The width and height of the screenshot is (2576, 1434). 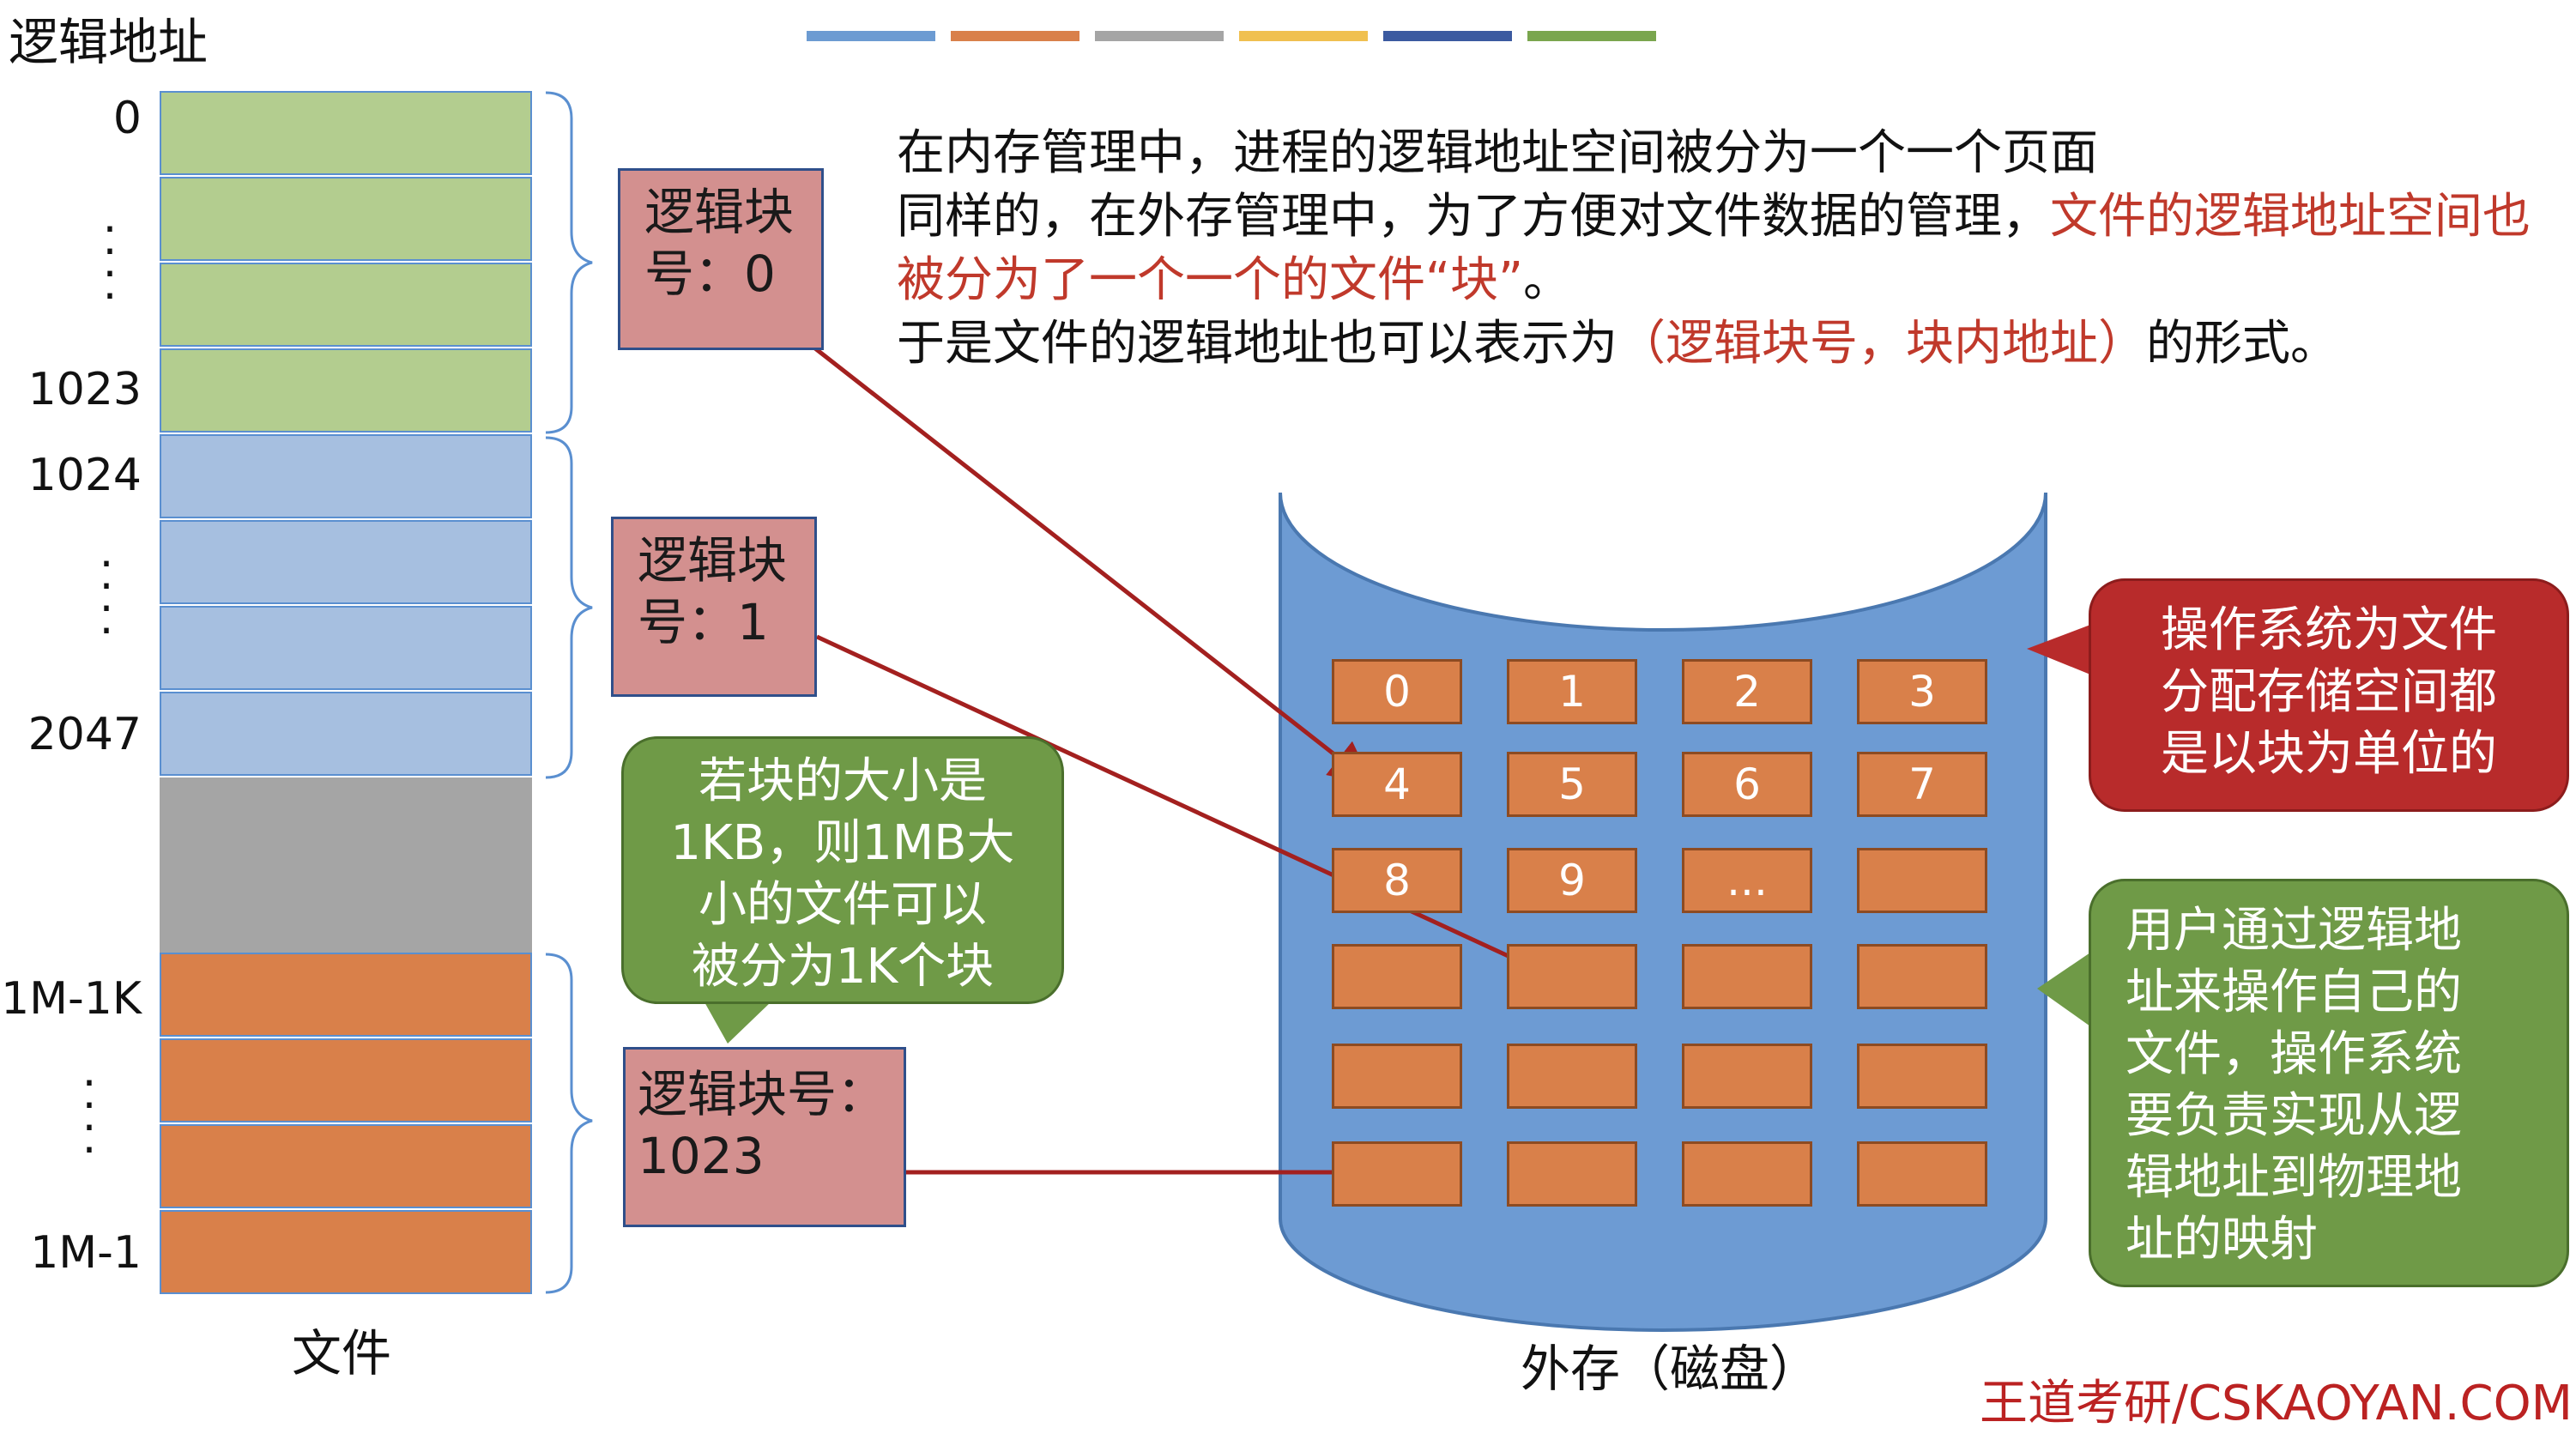 I want to click on callout-blocksize-pointer, so click(x=738, y=1023).